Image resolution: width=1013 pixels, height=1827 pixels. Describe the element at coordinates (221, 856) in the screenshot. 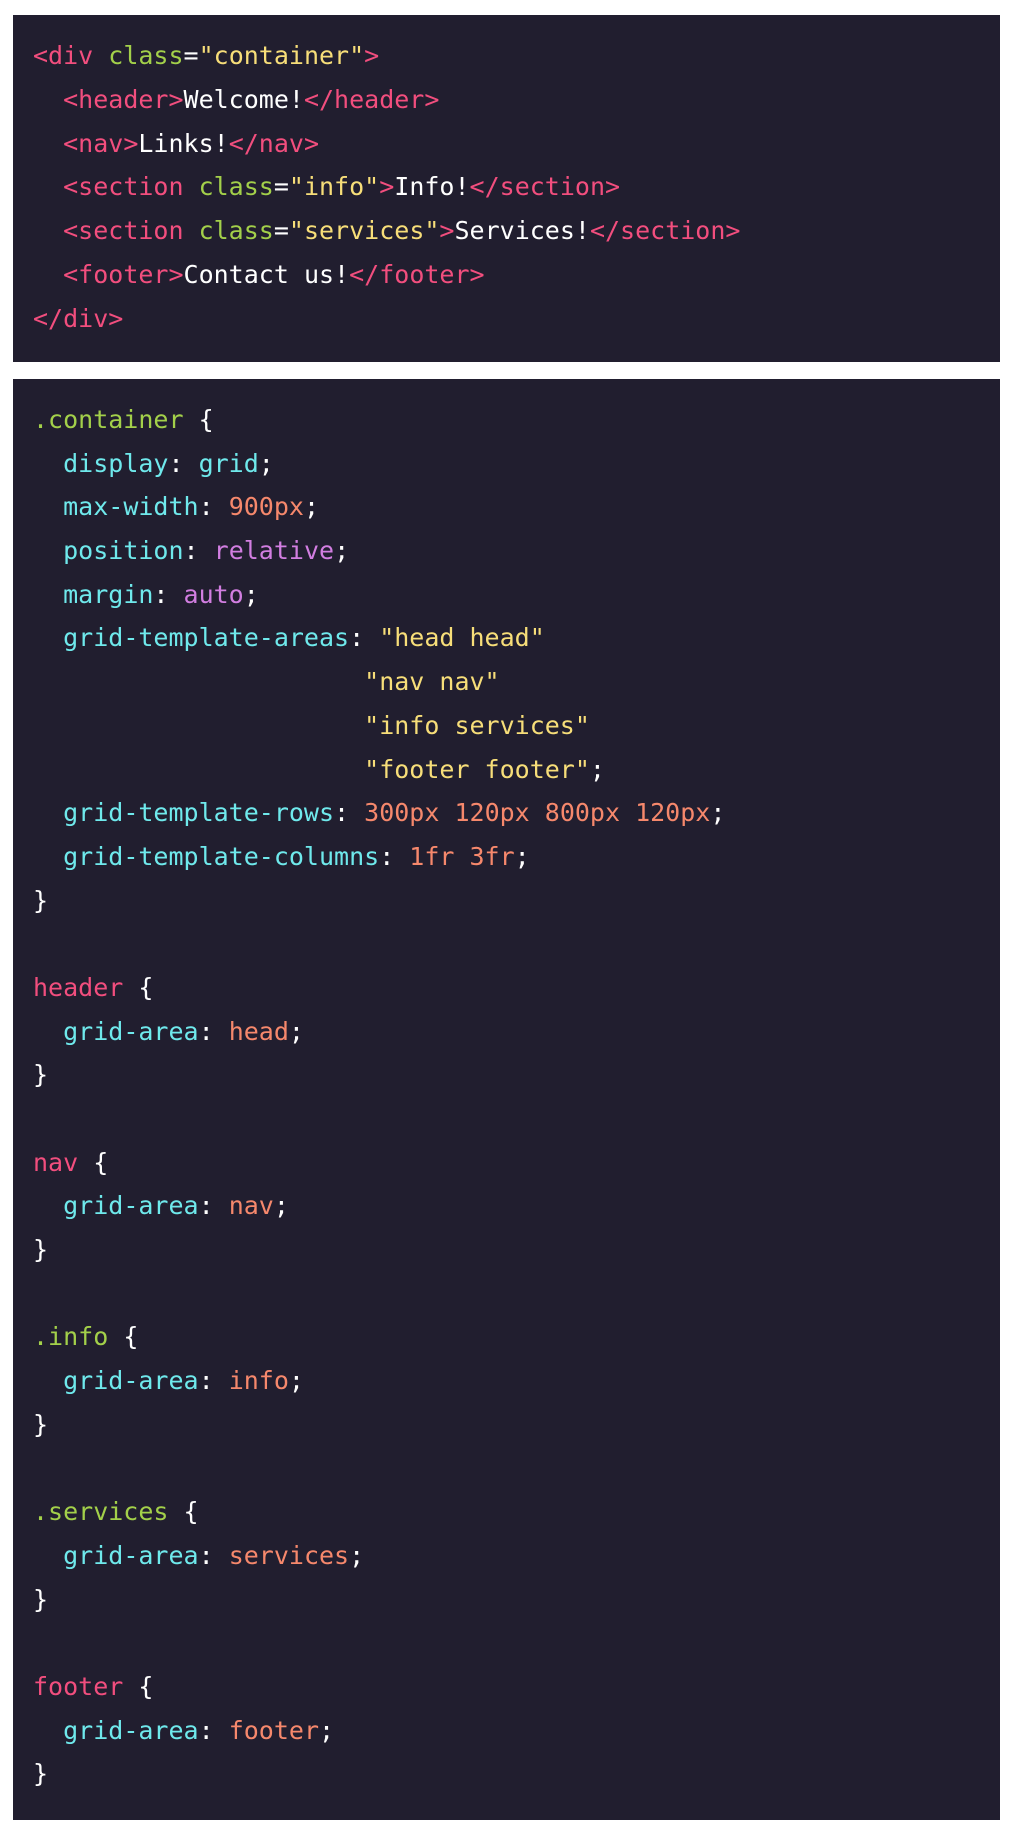

I see `code-token: grid-template-columns` at that location.